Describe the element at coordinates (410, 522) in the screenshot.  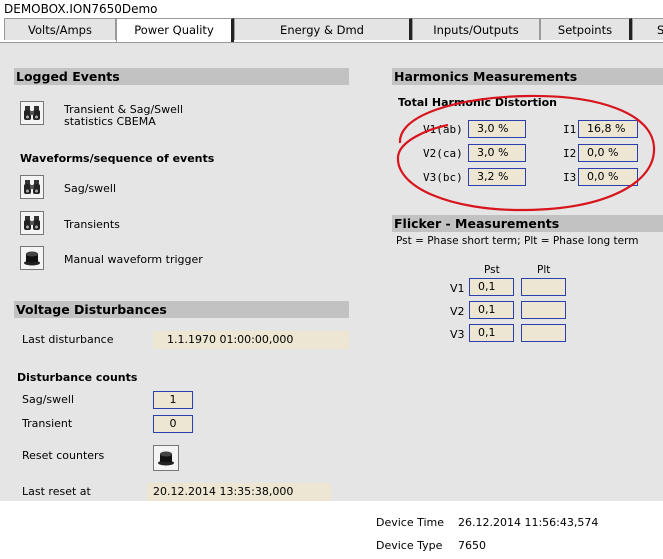
I see `device-time-label: Device Time` at that location.